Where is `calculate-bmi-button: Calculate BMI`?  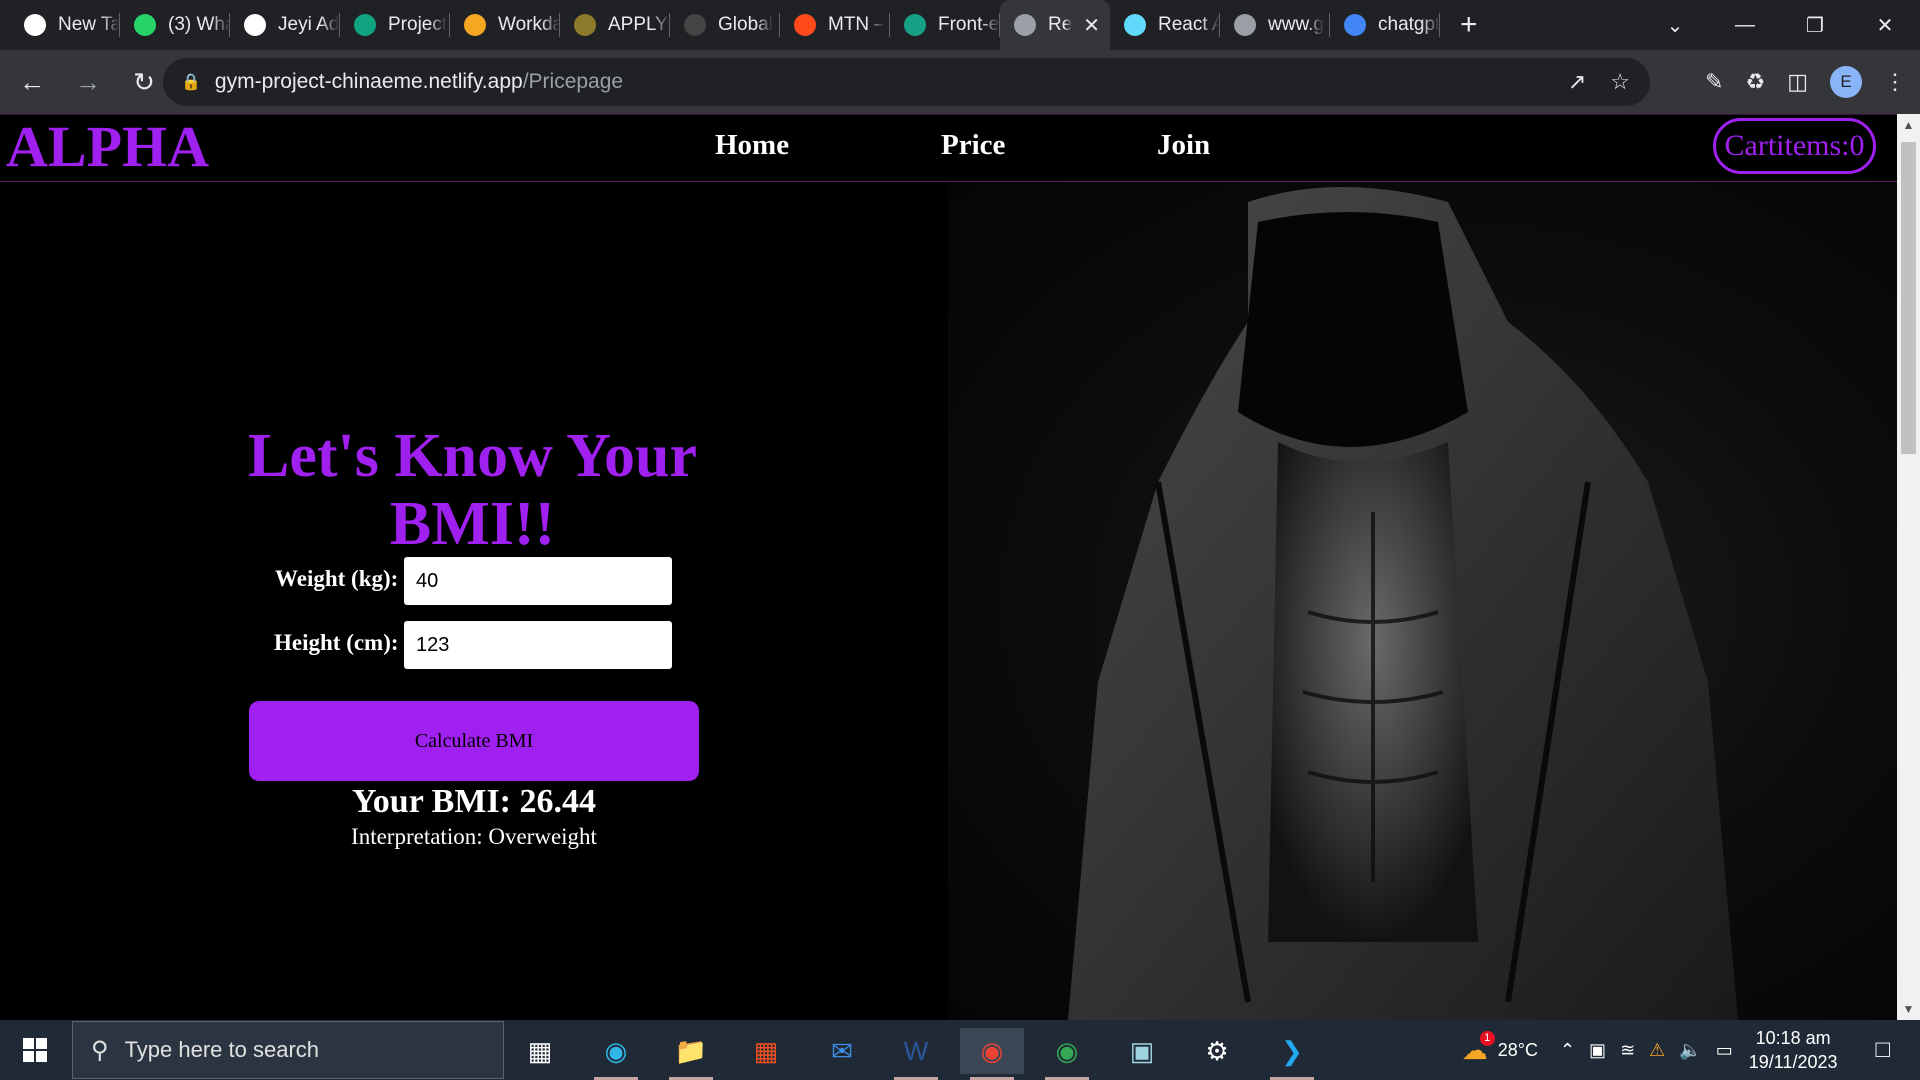
calculate-bmi-button: Calculate BMI is located at coordinates (474, 741).